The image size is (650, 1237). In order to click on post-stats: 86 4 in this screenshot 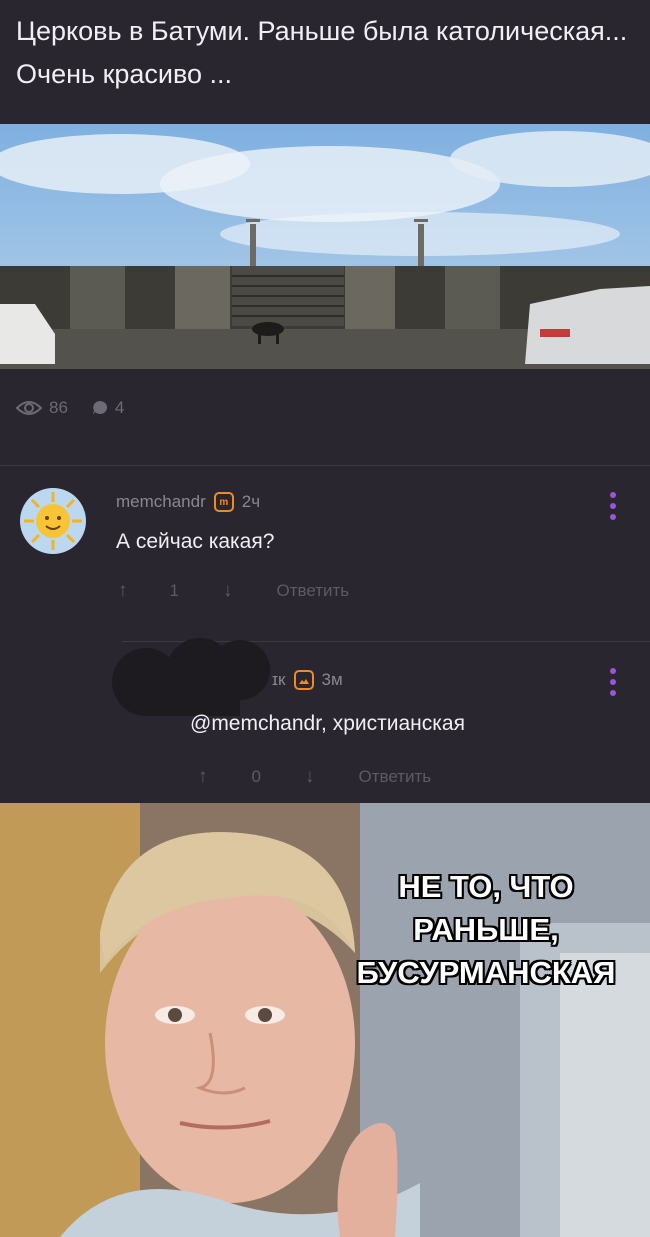, I will do `click(78, 408)`.